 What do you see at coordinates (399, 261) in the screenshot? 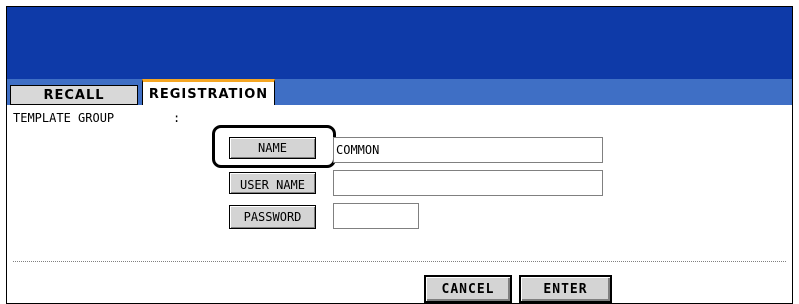
I see `divider` at bounding box center [399, 261].